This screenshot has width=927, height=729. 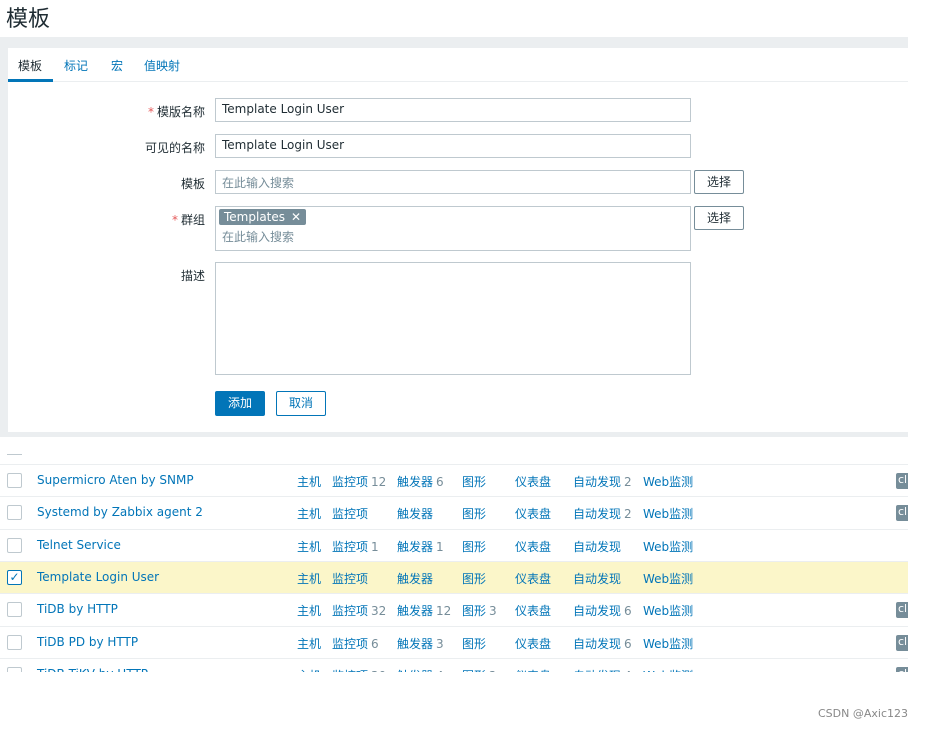 What do you see at coordinates (174, 148) in the screenshot?
I see `visible-name-label: 可见的名称` at bounding box center [174, 148].